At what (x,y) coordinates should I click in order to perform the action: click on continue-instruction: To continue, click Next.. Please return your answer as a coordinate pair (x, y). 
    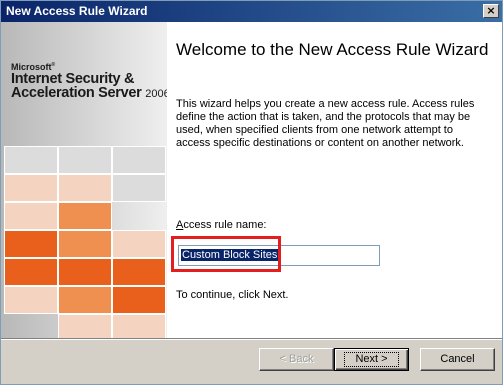
    Looking at the image, I should click on (232, 295).